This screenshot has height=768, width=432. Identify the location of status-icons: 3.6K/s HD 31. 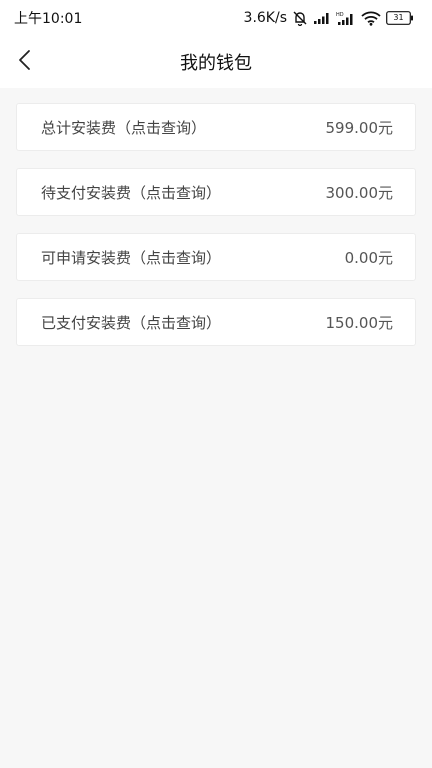
(329, 18).